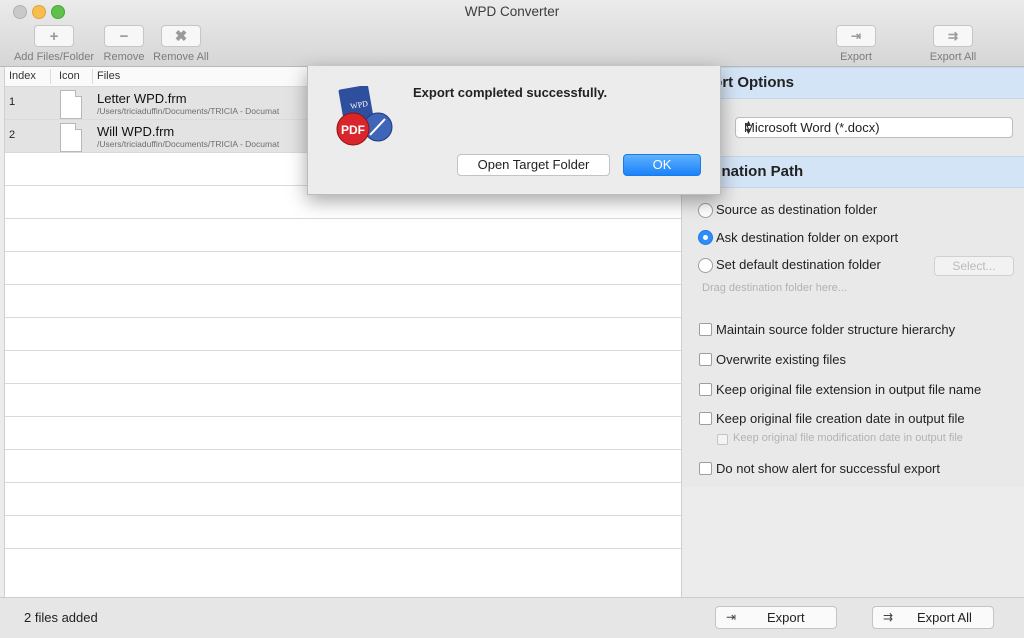 The width and height of the screenshot is (1024, 638). Describe the element at coordinates (705, 265) in the screenshot. I see `radio-default-folder` at that location.